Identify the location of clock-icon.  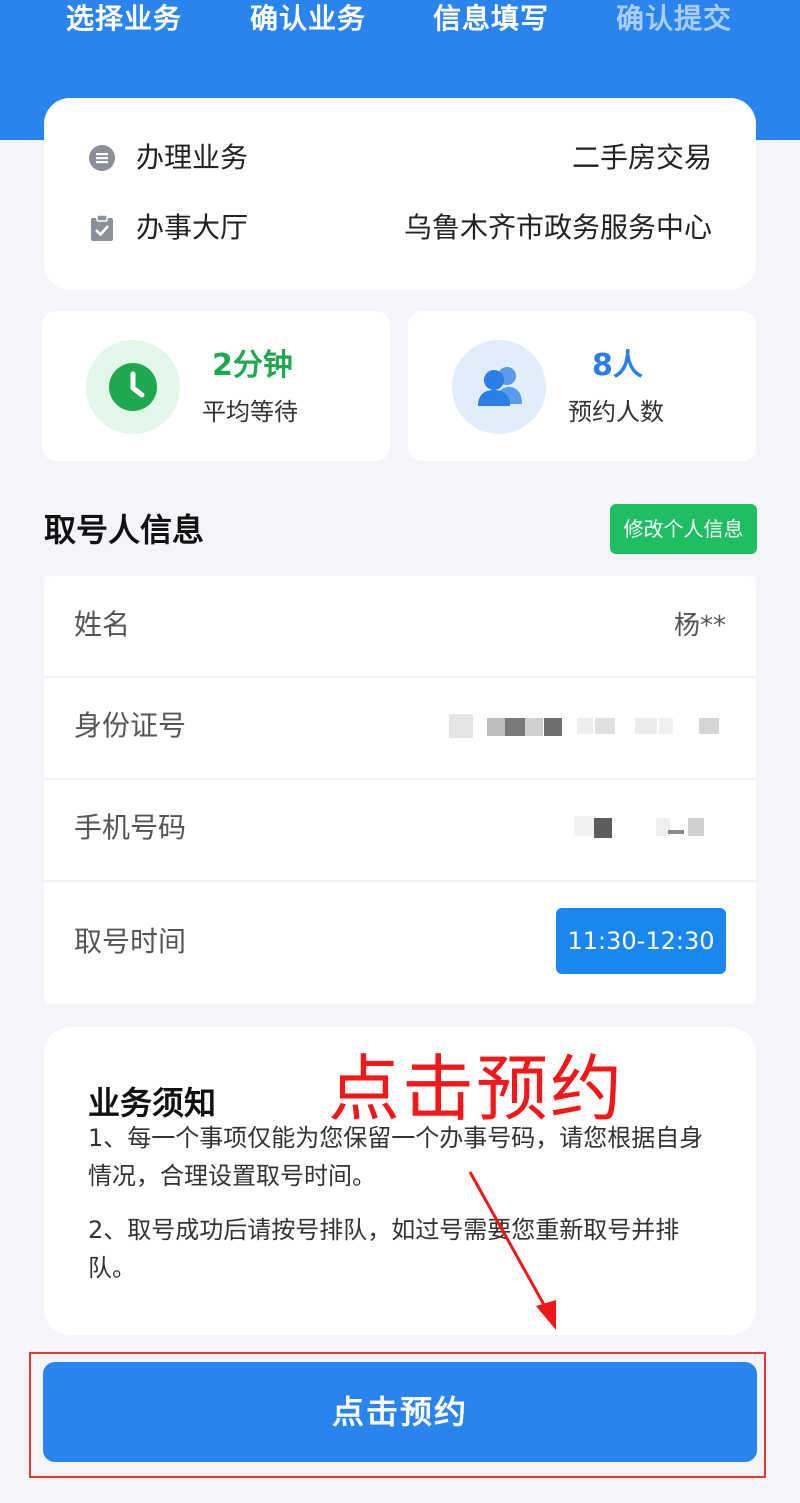
(133, 387).